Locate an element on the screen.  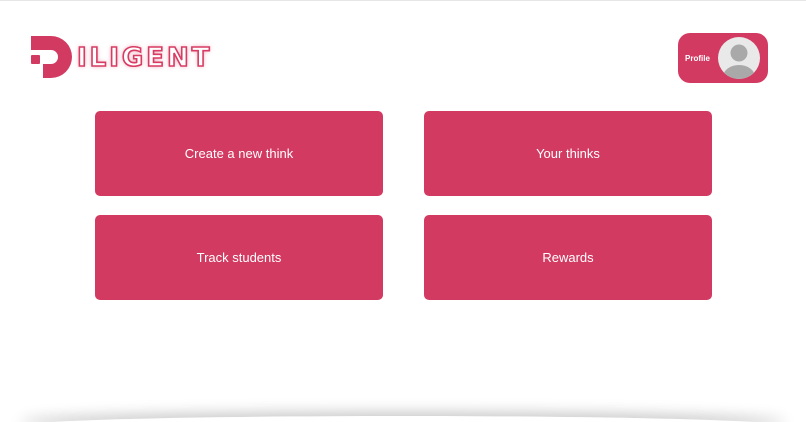
your-thinks-button: Your thinks is located at coordinates (568, 153).